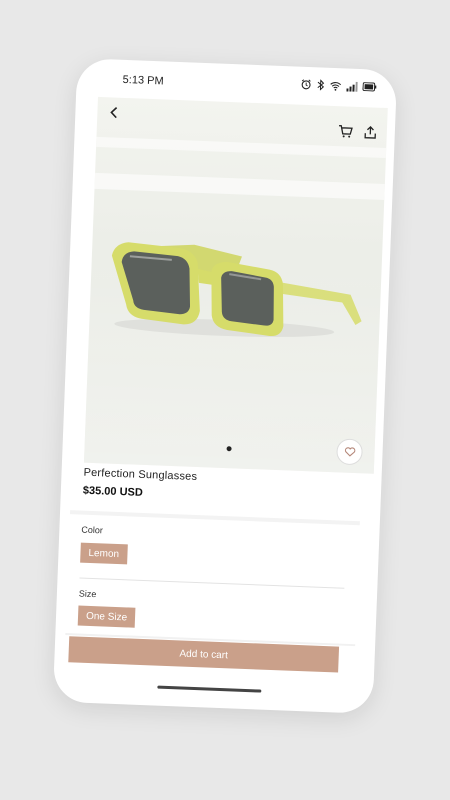 Image resolution: width=450 pixels, height=800 pixels. Describe the element at coordinates (212, 583) in the screenshot. I see `option-divider` at that location.